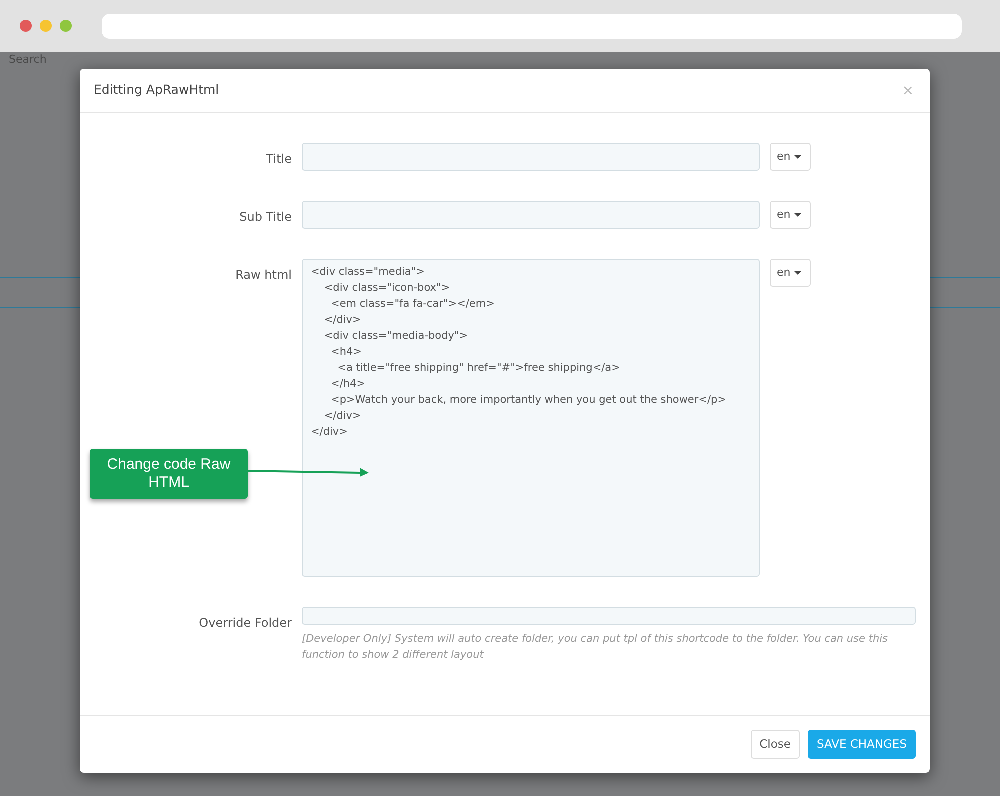 This screenshot has width=1000, height=796. Describe the element at coordinates (532, 26) in the screenshot. I see `address-bar` at that location.